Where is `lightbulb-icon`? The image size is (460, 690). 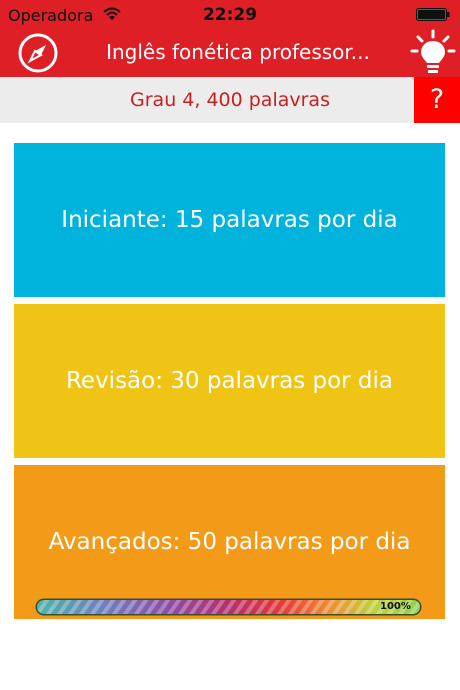
lightbulb-icon is located at coordinates (433, 53).